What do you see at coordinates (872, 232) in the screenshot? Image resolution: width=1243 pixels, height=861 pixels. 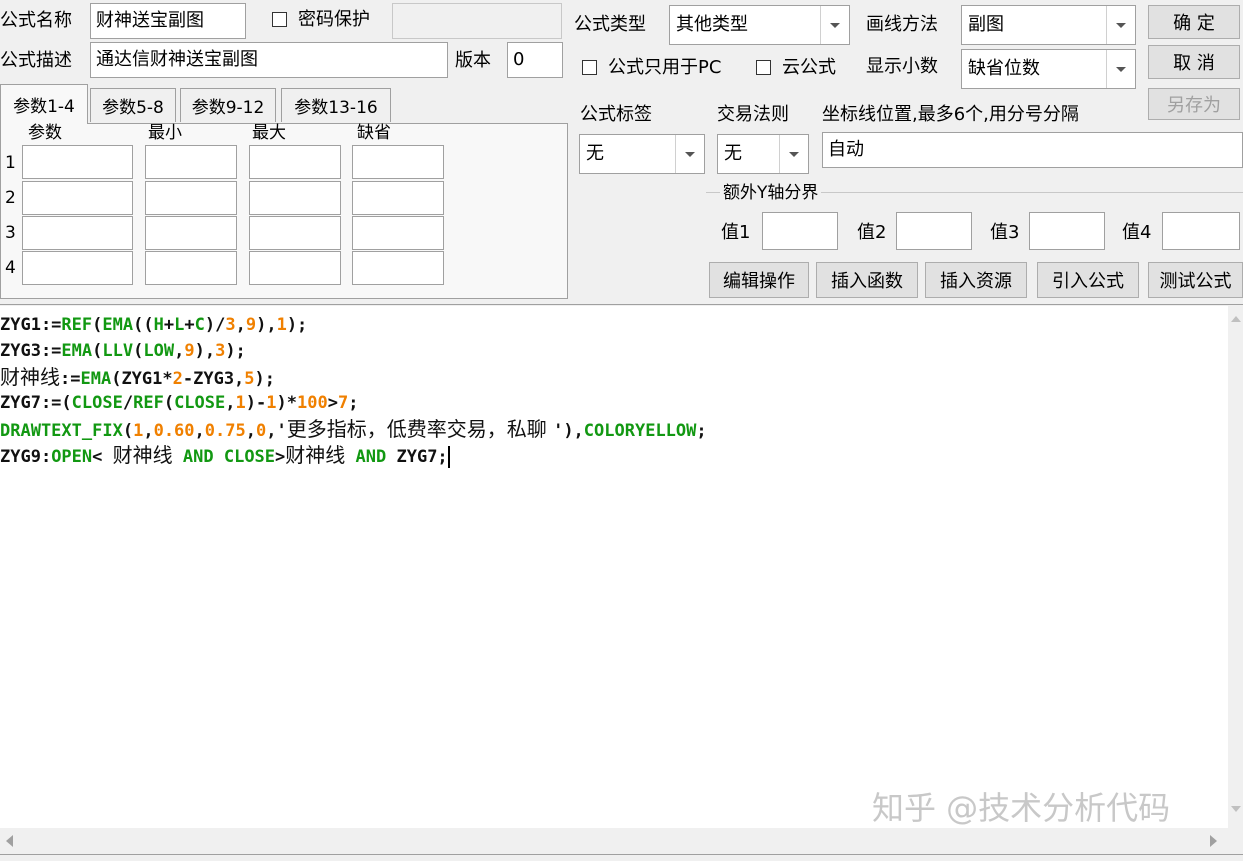 I see `value2-label: 值2` at bounding box center [872, 232].